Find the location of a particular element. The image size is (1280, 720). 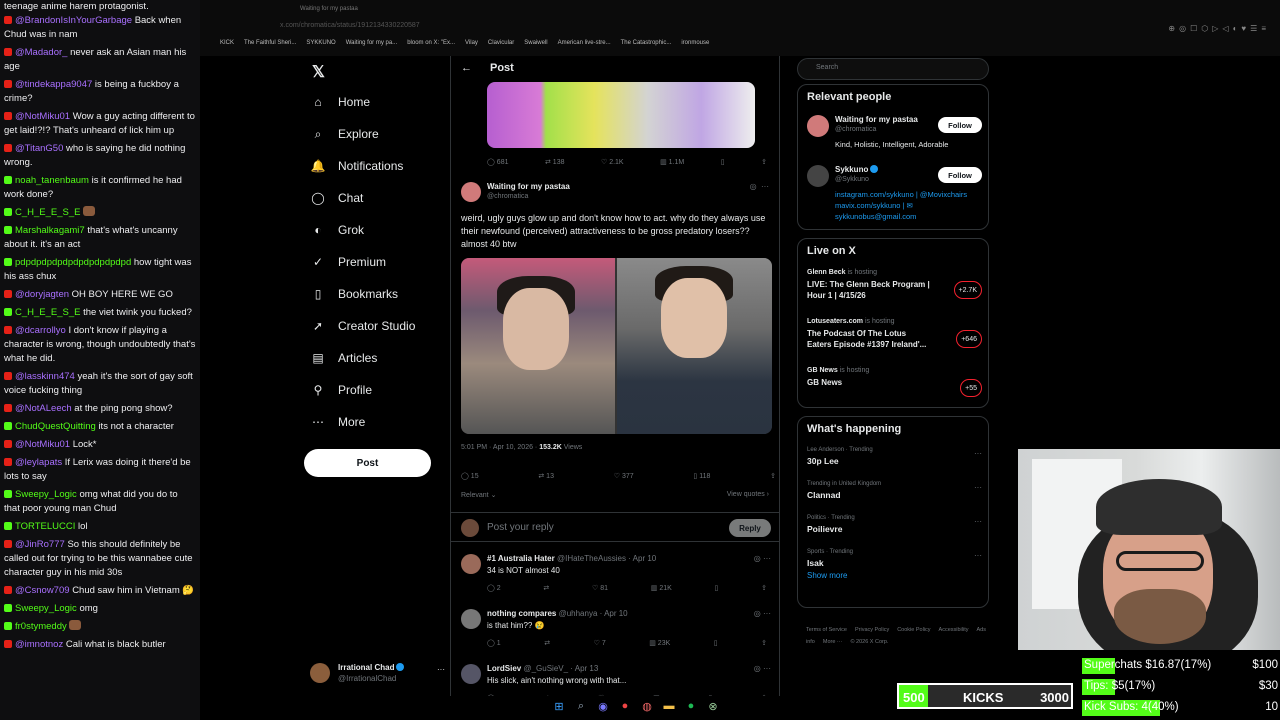

trend-item: Politics · Trending Poilievre ··· is located at coordinates (894, 524).